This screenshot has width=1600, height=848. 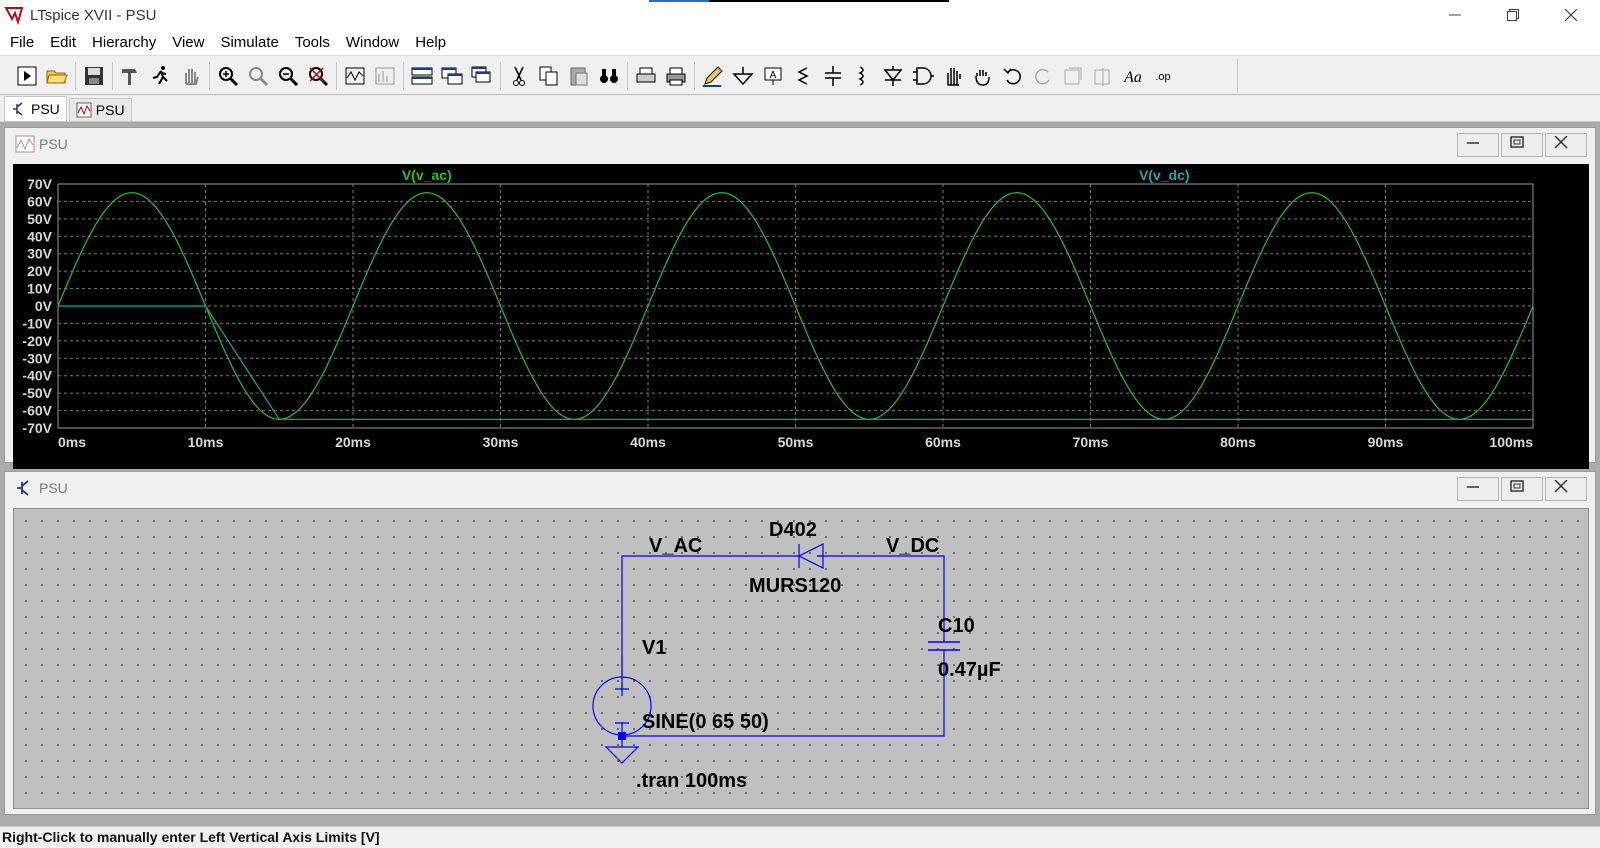 I want to click on toolbar-separator, so click(x=694, y=75).